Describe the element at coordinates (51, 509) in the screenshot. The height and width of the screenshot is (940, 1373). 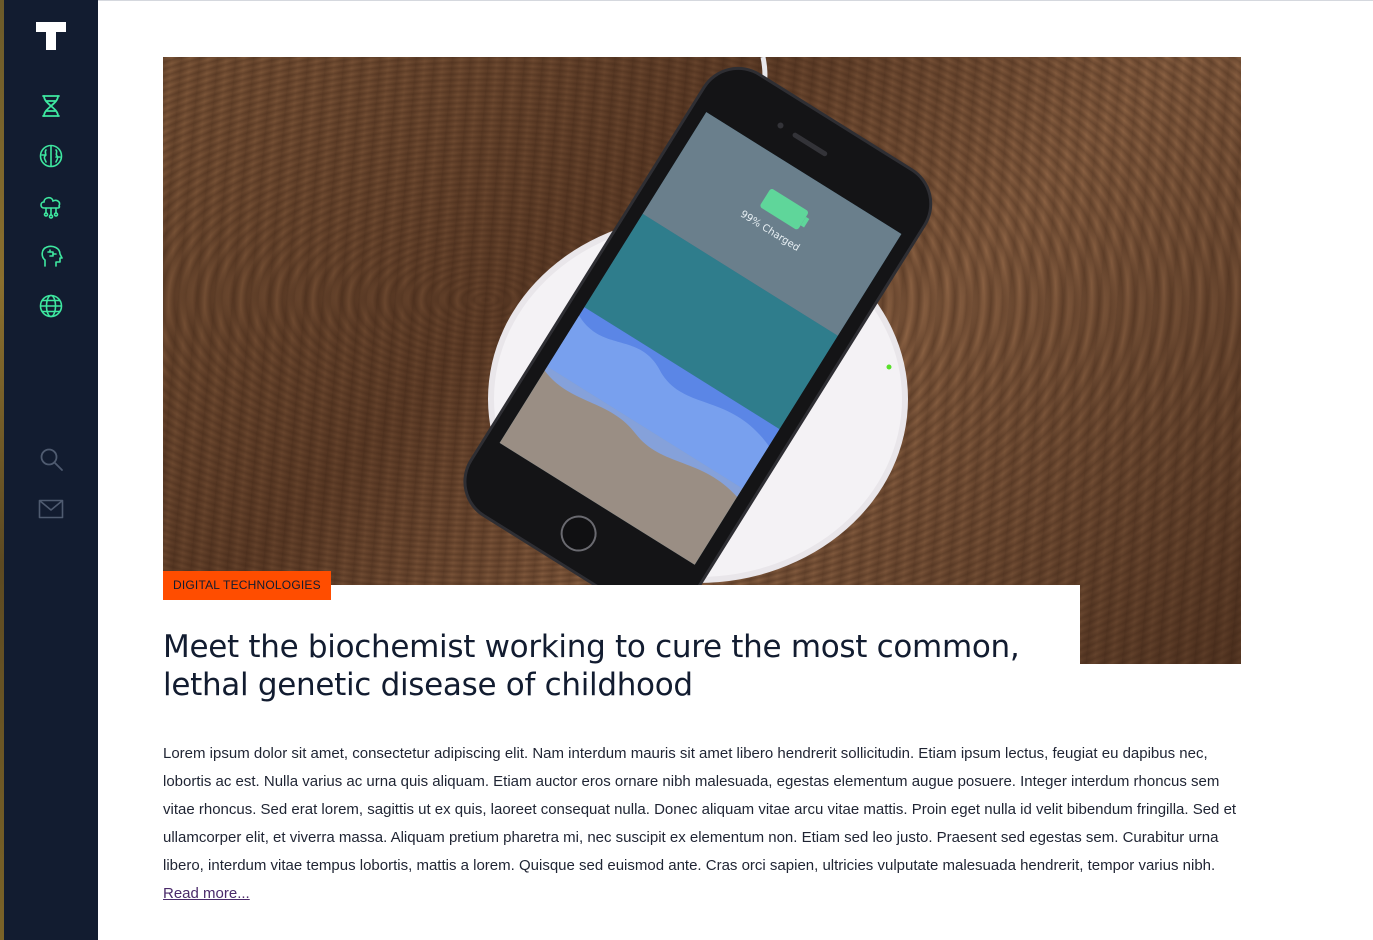
I see `mail-icon` at that location.